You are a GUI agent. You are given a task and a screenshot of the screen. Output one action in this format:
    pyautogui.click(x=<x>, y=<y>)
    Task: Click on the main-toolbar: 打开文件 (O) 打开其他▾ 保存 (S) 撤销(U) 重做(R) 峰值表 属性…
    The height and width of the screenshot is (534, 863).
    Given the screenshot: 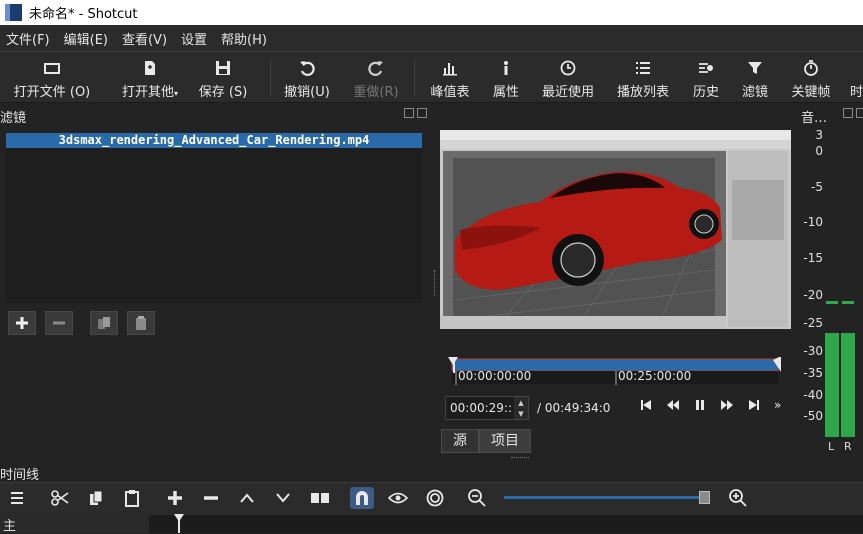 What is the action you would take?
    pyautogui.click(x=431, y=77)
    